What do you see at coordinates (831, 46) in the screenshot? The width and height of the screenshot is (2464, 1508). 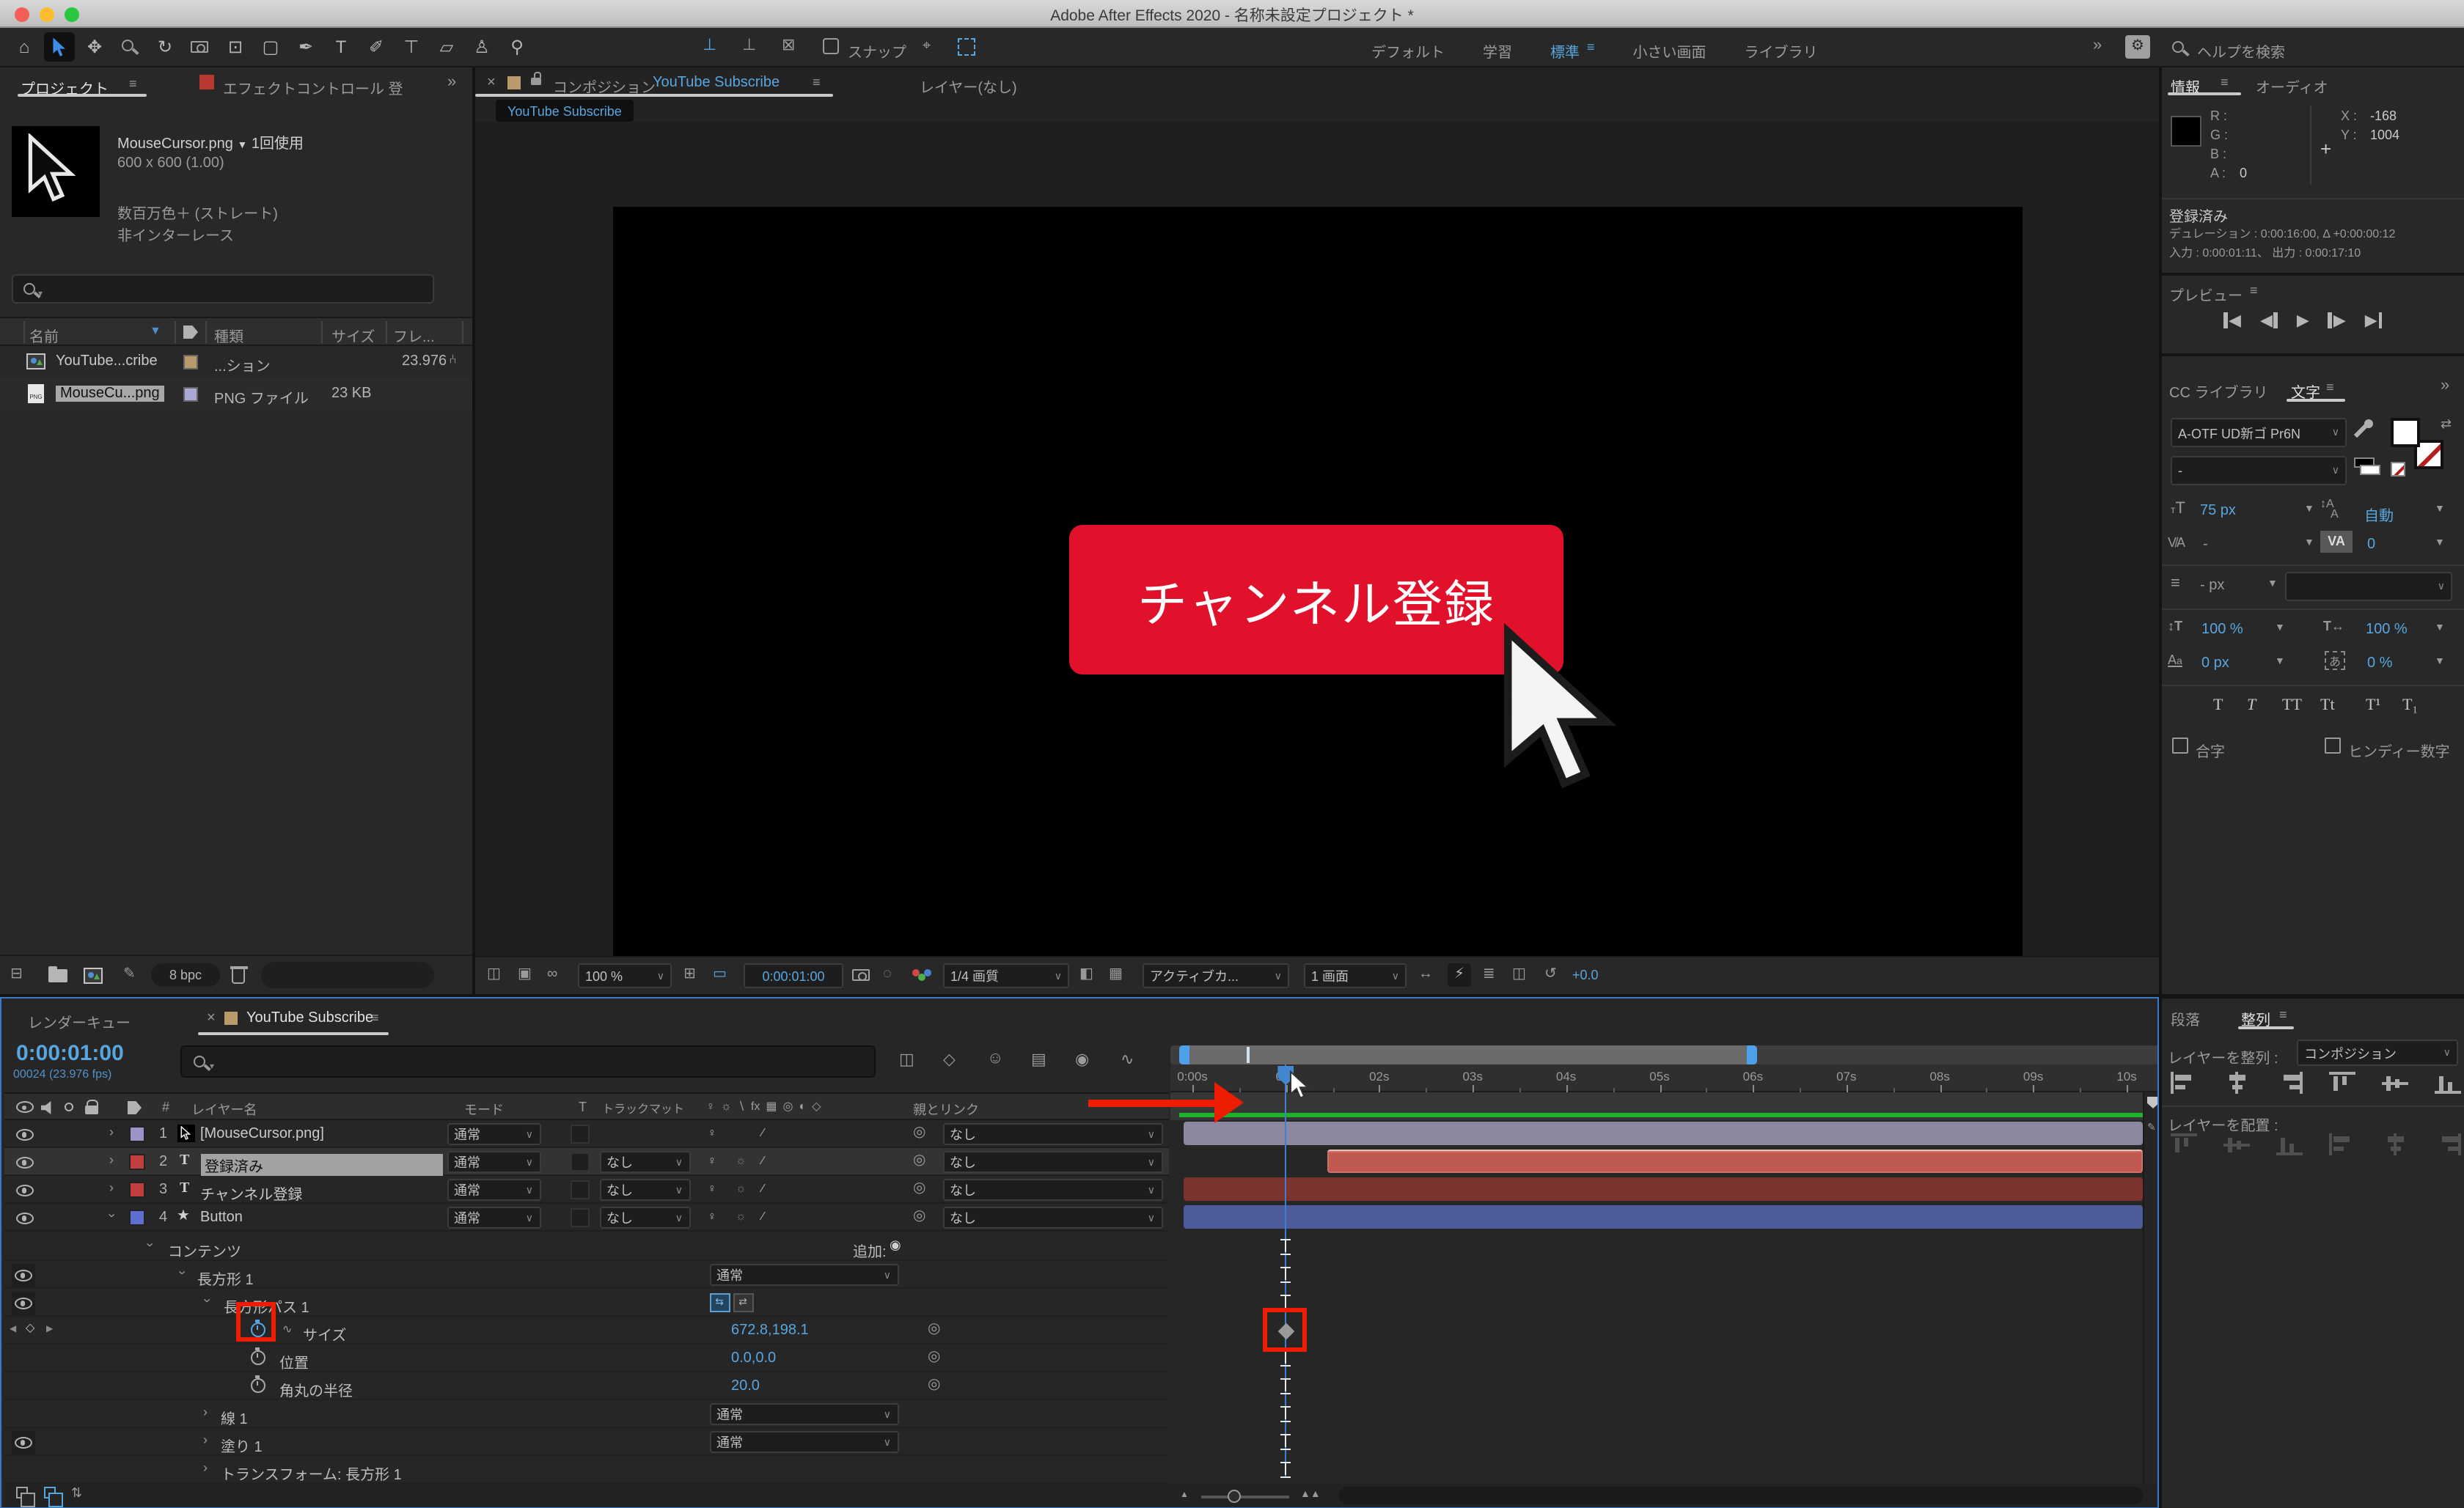 I see `snap-checkbox` at bounding box center [831, 46].